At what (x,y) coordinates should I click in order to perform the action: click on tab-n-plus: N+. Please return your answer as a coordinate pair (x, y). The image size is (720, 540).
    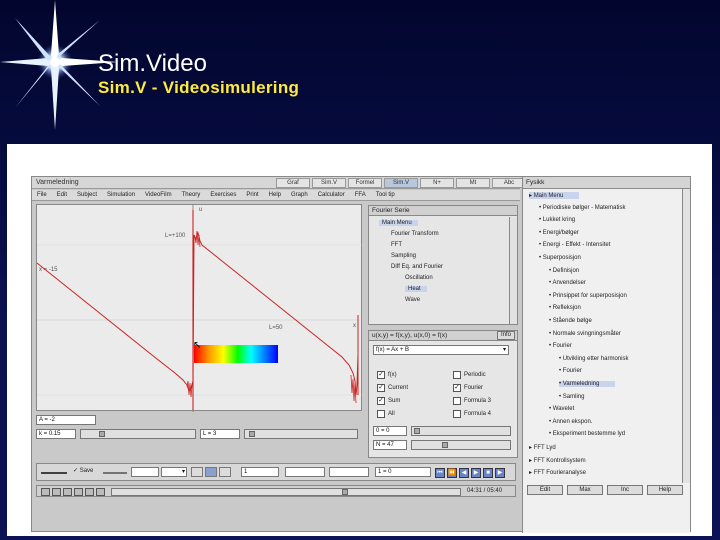
    Looking at the image, I should click on (437, 183).